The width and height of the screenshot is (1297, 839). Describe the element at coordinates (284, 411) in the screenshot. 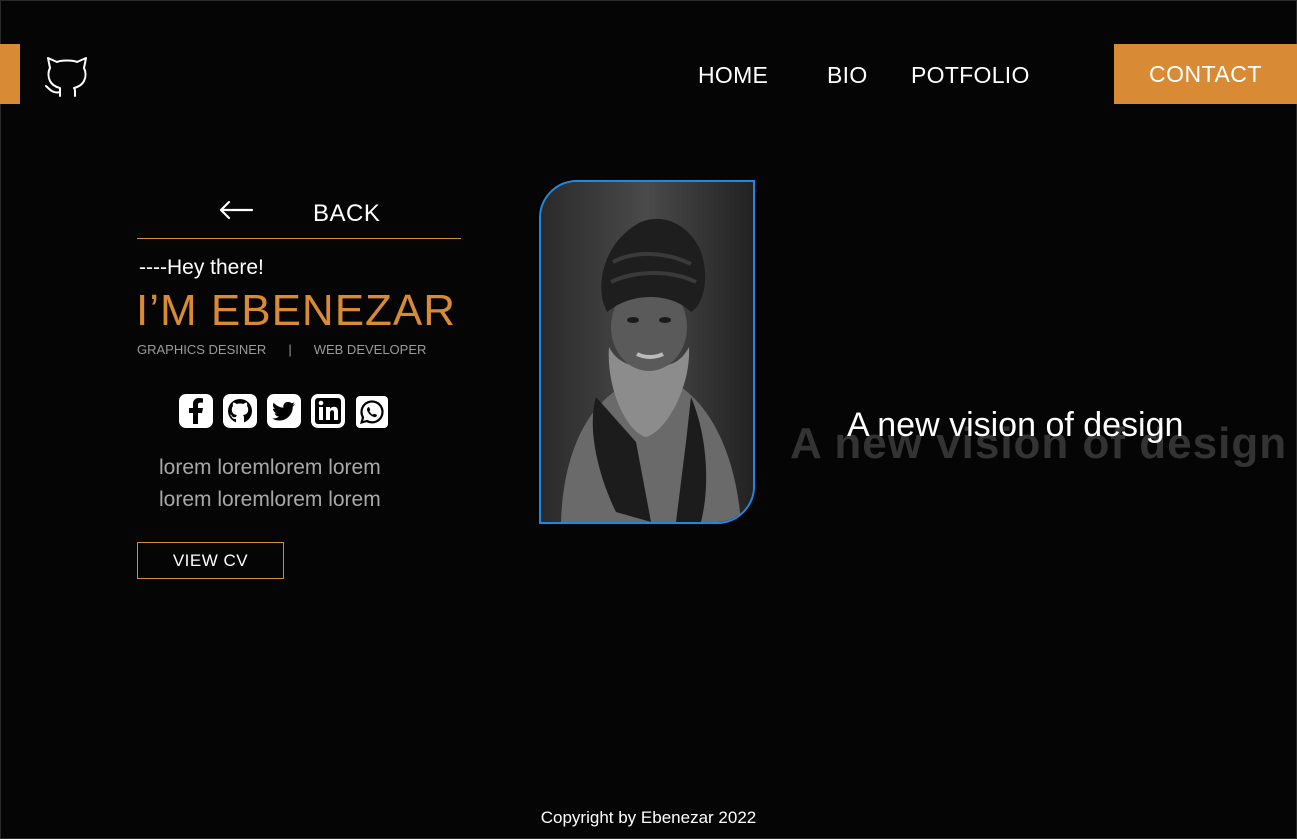

I see `twitter-icon` at that location.